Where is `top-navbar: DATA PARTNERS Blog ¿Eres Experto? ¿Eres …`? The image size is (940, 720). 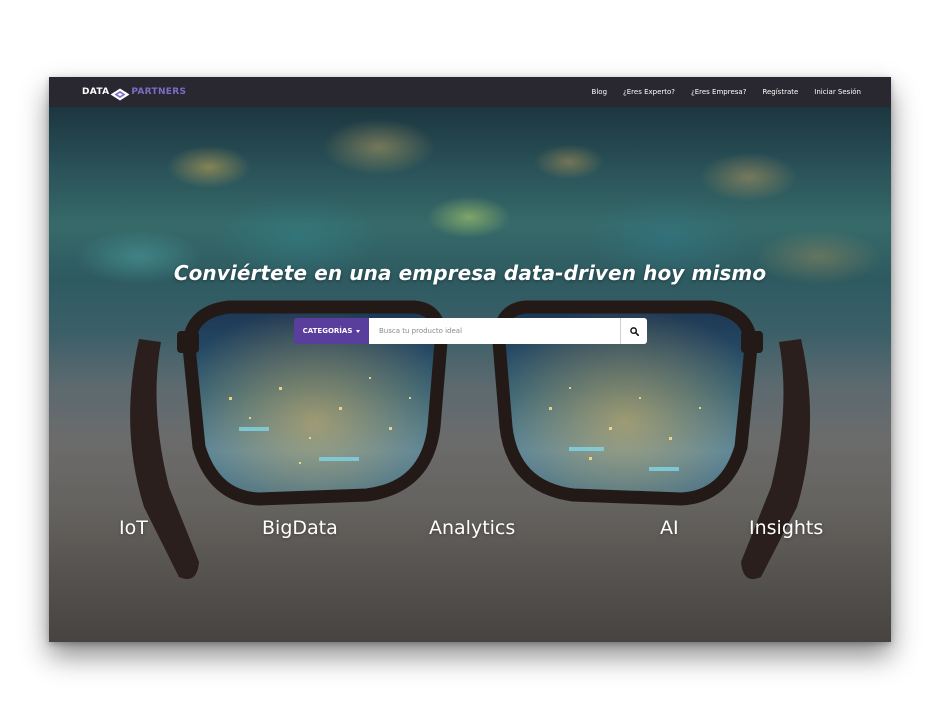
top-navbar: DATA PARTNERS Blog ¿Eres Experto? ¿Eres … is located at coordinates (470, 92).